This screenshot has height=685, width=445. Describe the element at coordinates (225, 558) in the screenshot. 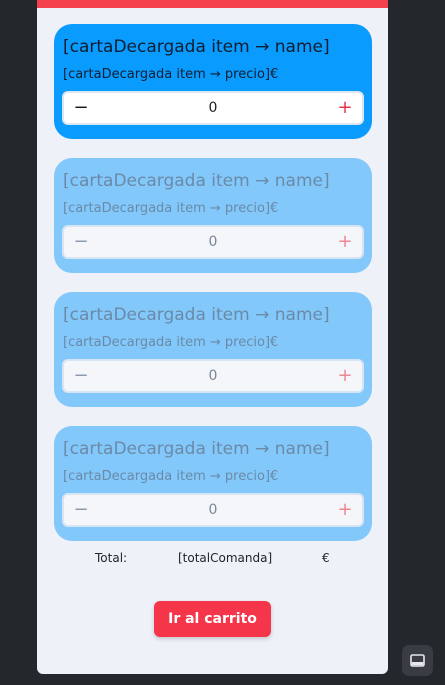

I see `total-value: [totalComanda]` at that location.